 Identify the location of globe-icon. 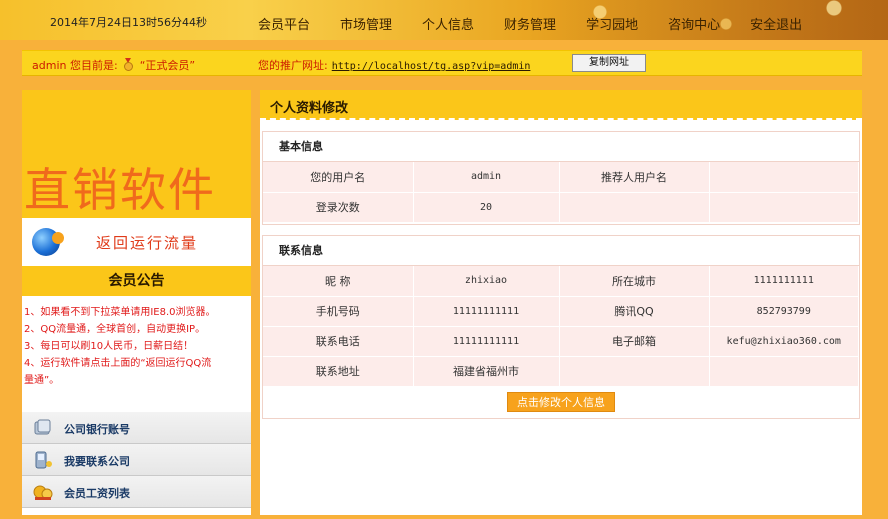
(48, 242).